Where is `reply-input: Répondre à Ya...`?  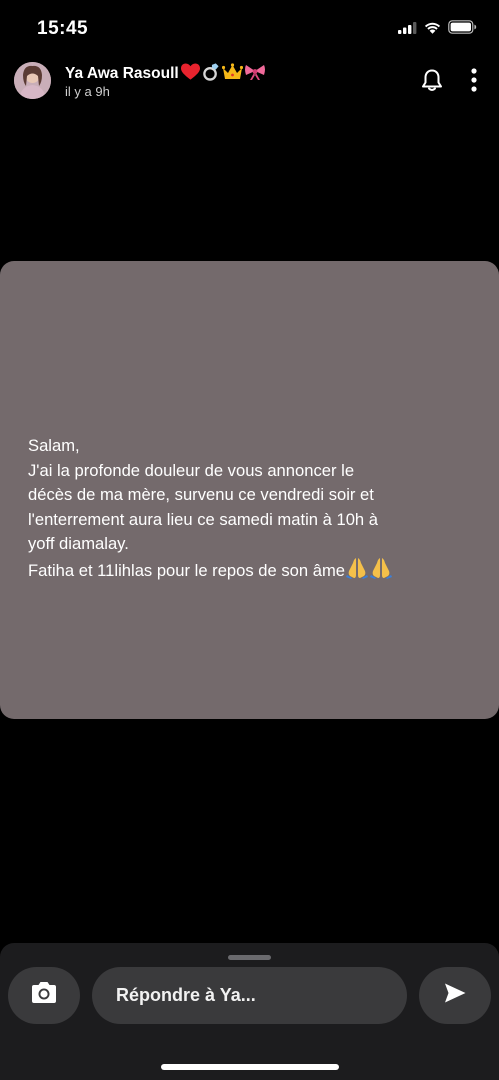
reply-input: Répondre à Ya... is located at coordinates (249, 995).